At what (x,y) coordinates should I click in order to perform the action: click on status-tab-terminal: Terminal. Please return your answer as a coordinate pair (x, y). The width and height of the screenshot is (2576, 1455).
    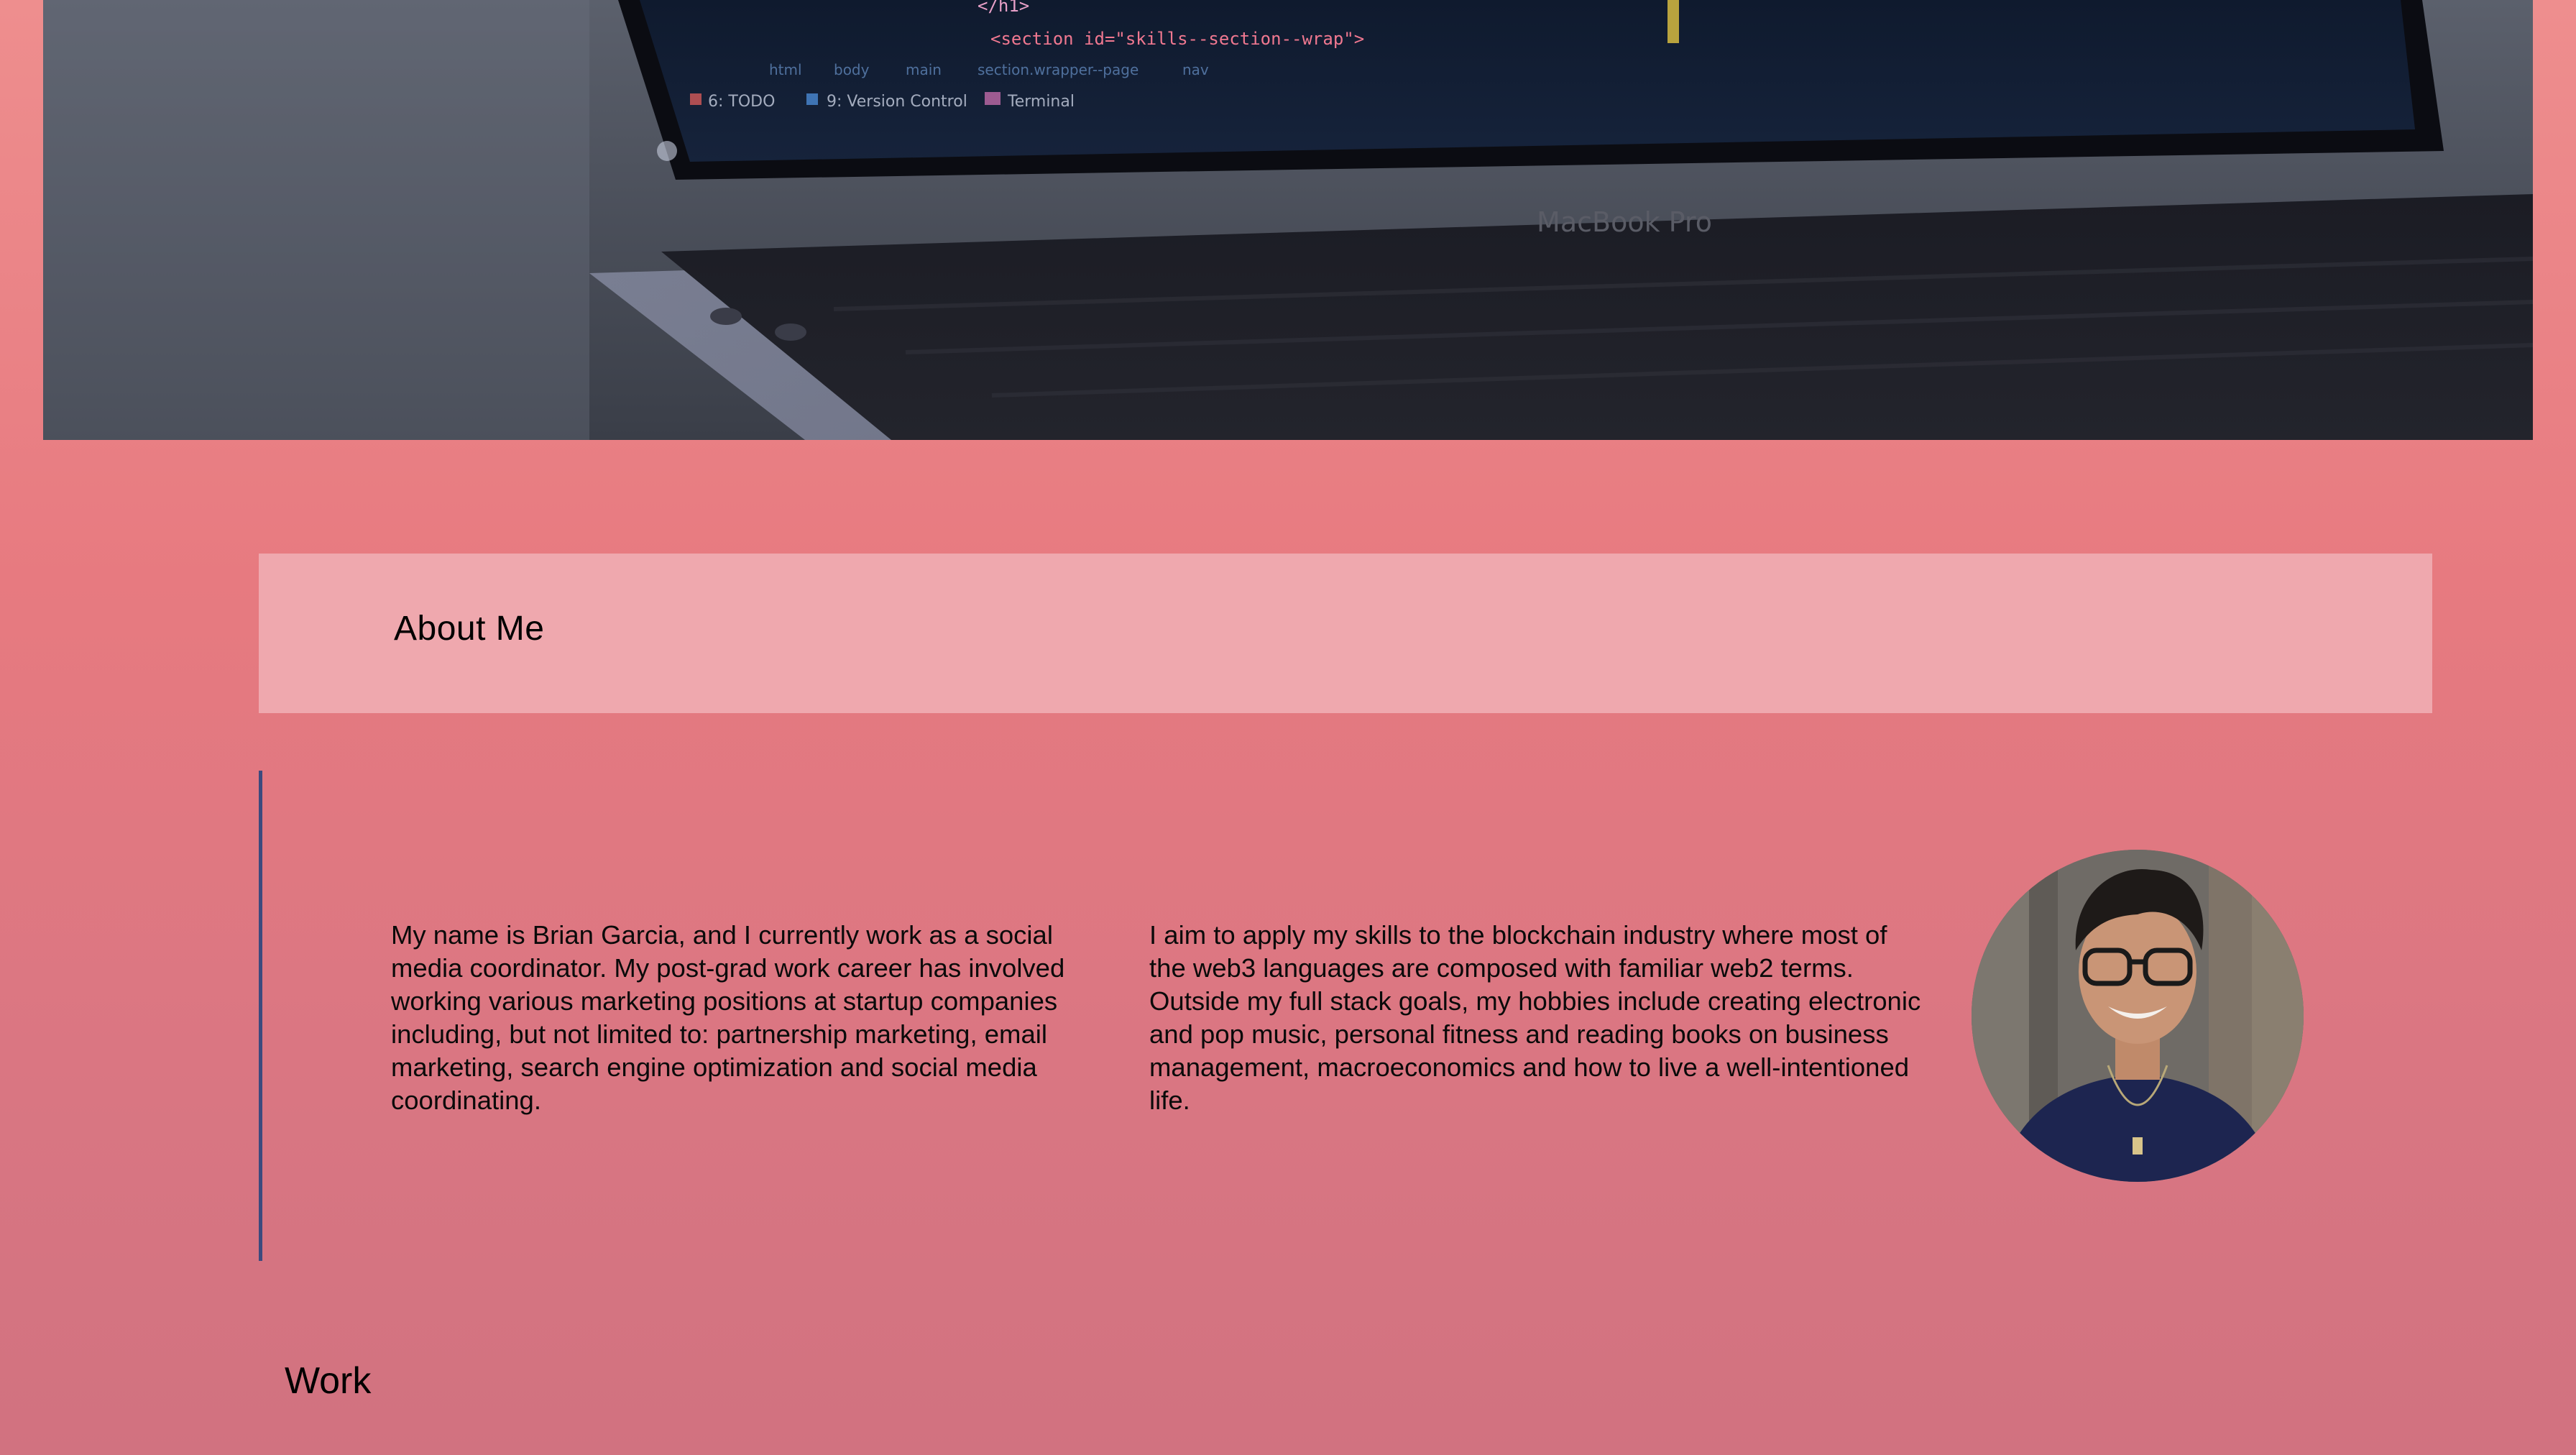
    Looking at the image, I should click on (1041, 102).